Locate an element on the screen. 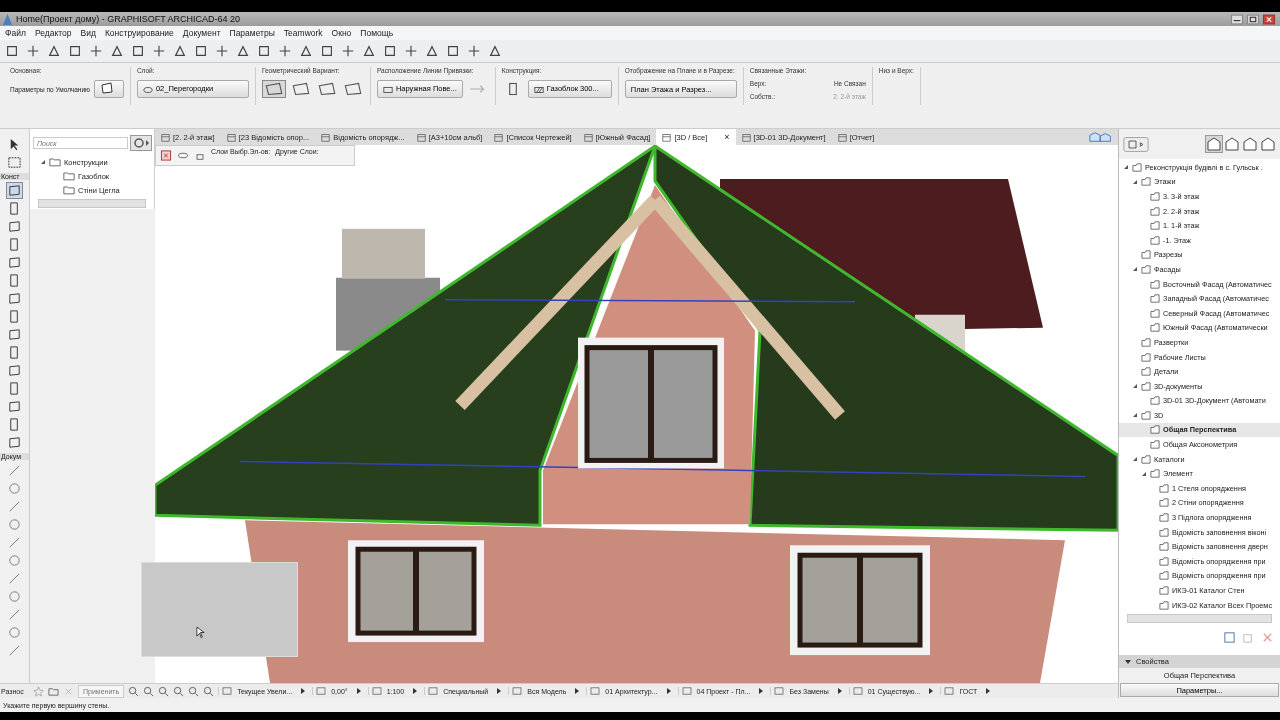 This screenshot has width=1280, height=720. menu-item: Редактор is located at coordinates (53, 33).